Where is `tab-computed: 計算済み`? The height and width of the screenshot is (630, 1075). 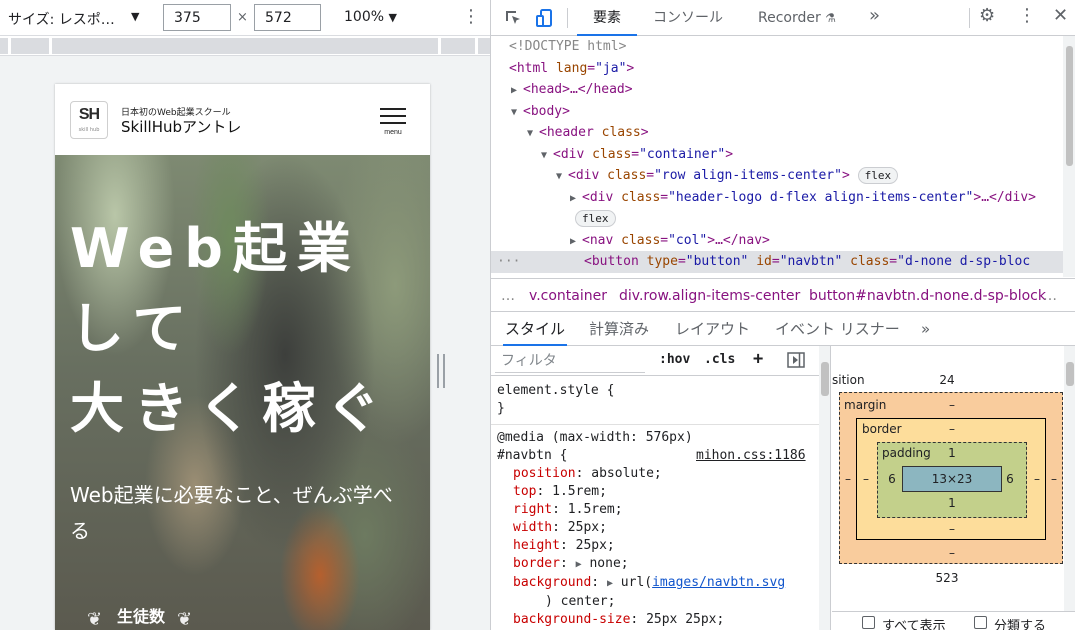
tab-computed: 計算済み is located at coordinates (619, 329).